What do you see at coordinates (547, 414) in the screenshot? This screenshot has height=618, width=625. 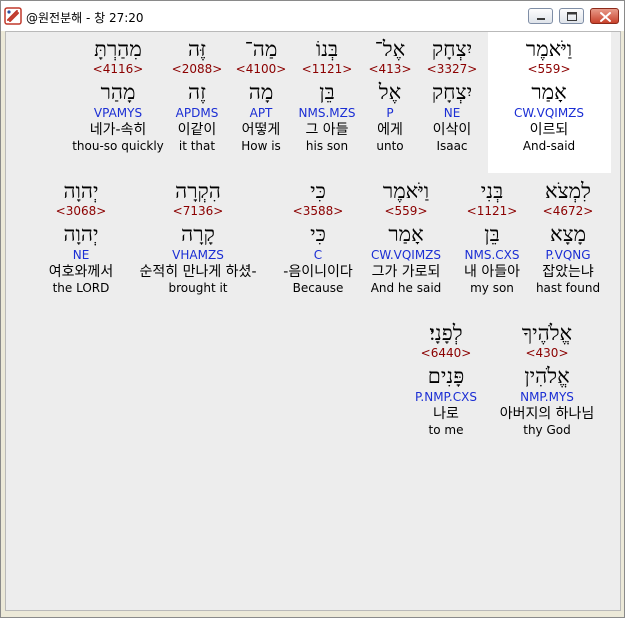 I see `korean-gloss: 아버지의 하나님` at bounding box center [547, 414].